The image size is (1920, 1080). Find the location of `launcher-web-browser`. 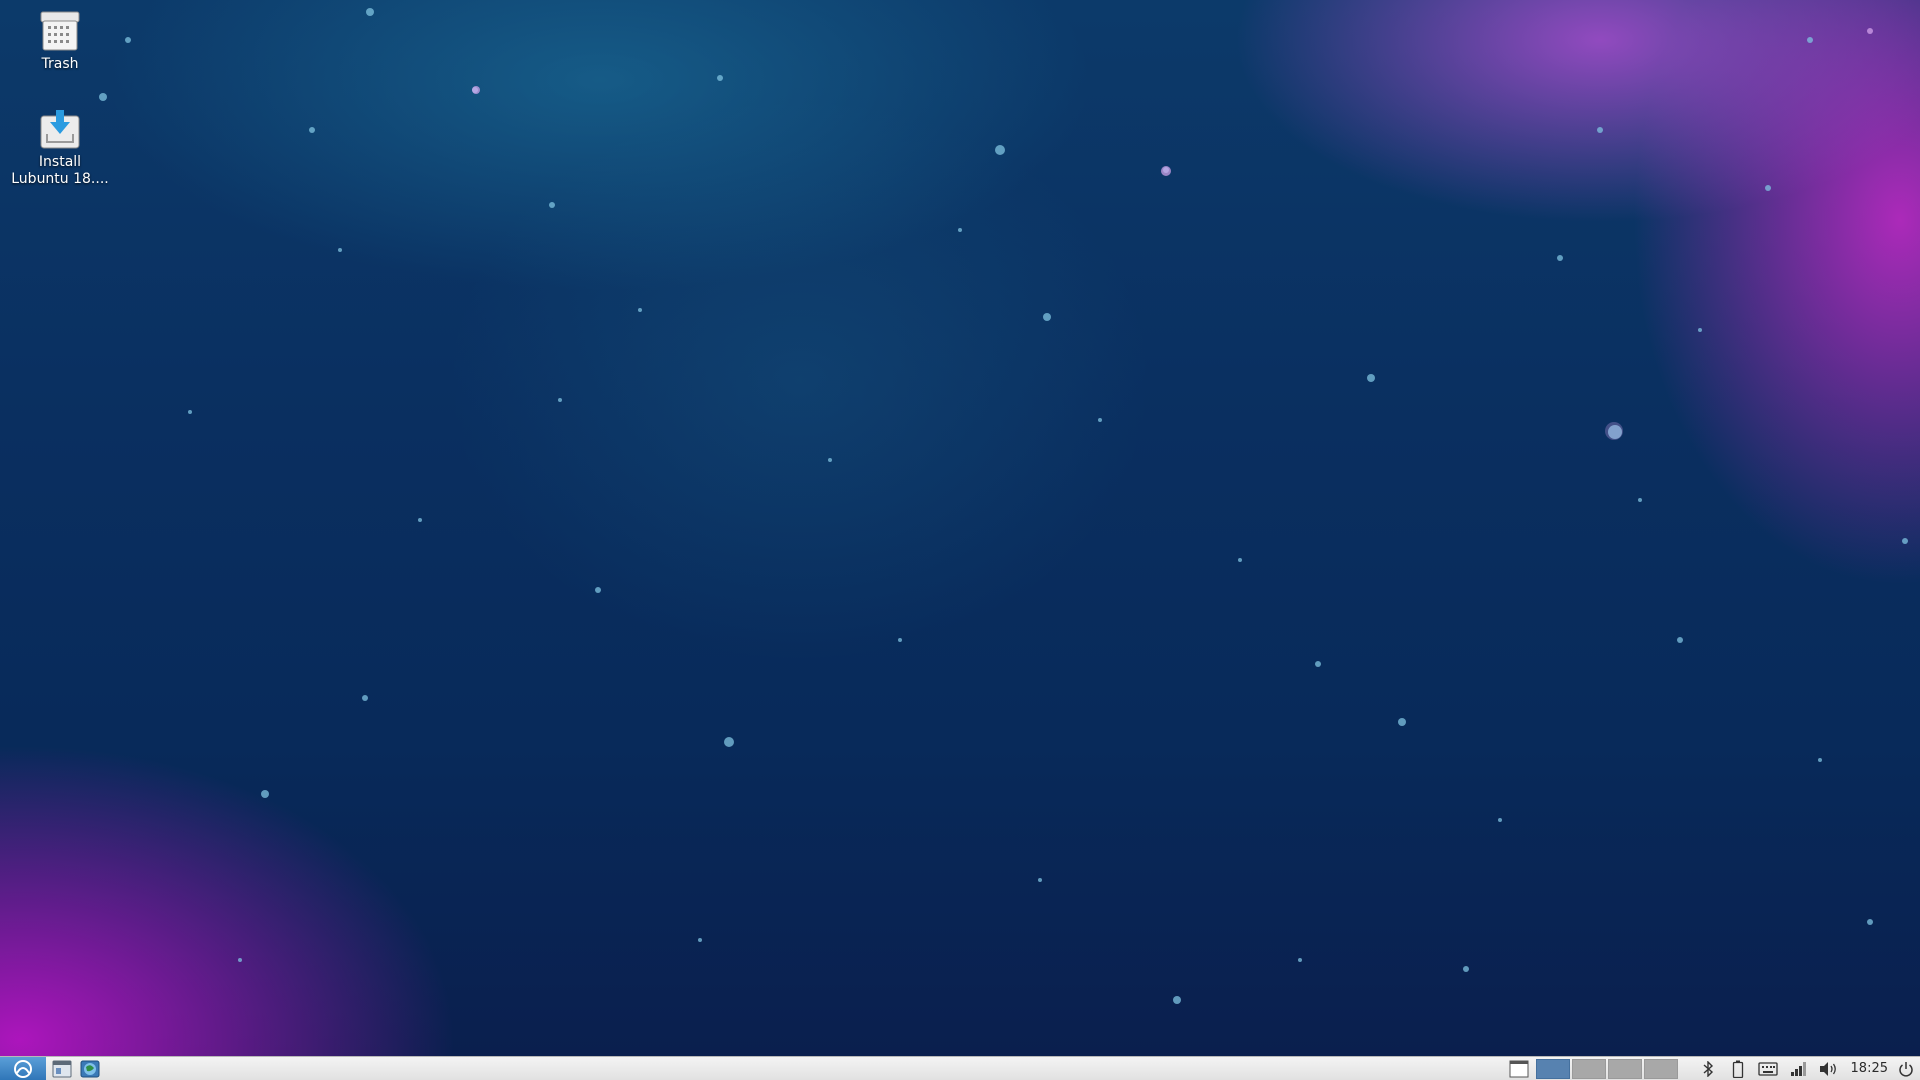

launcher-web-browser is located at coordinates (90, 1068).